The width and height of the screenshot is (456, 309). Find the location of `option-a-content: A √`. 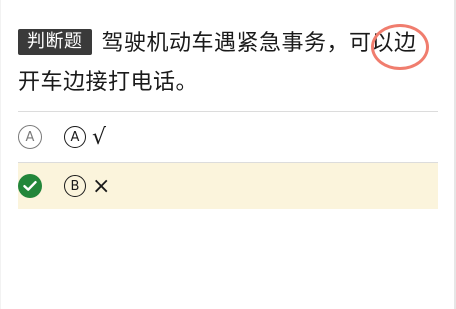

option-a-content: A √ is located at coordinates (85, 137).